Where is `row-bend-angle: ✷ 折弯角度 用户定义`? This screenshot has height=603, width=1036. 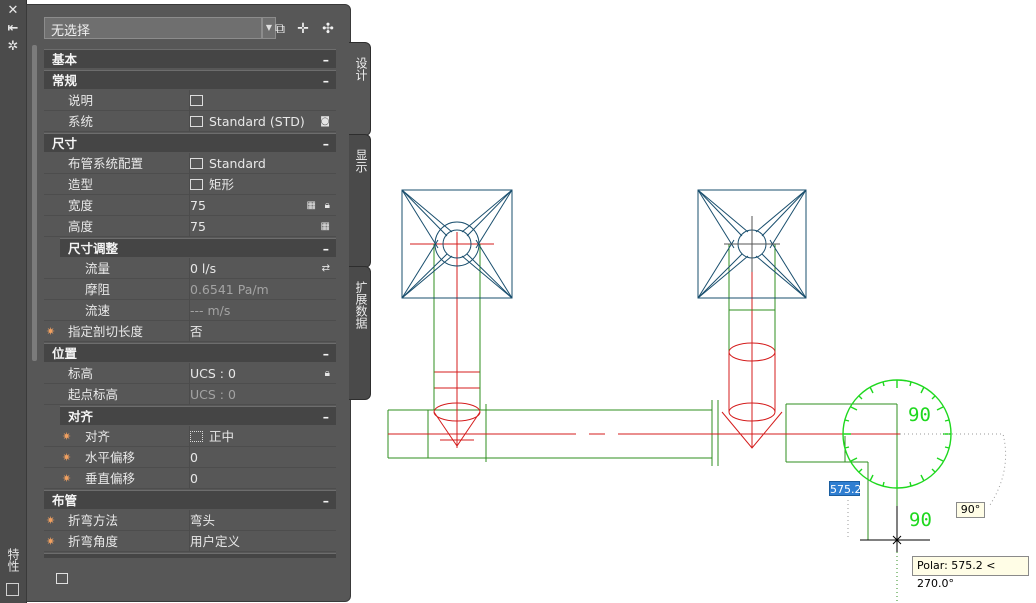
row-bend-angle: ✷ 折弯角度 用户定义 is located at coordinates (190, 541).